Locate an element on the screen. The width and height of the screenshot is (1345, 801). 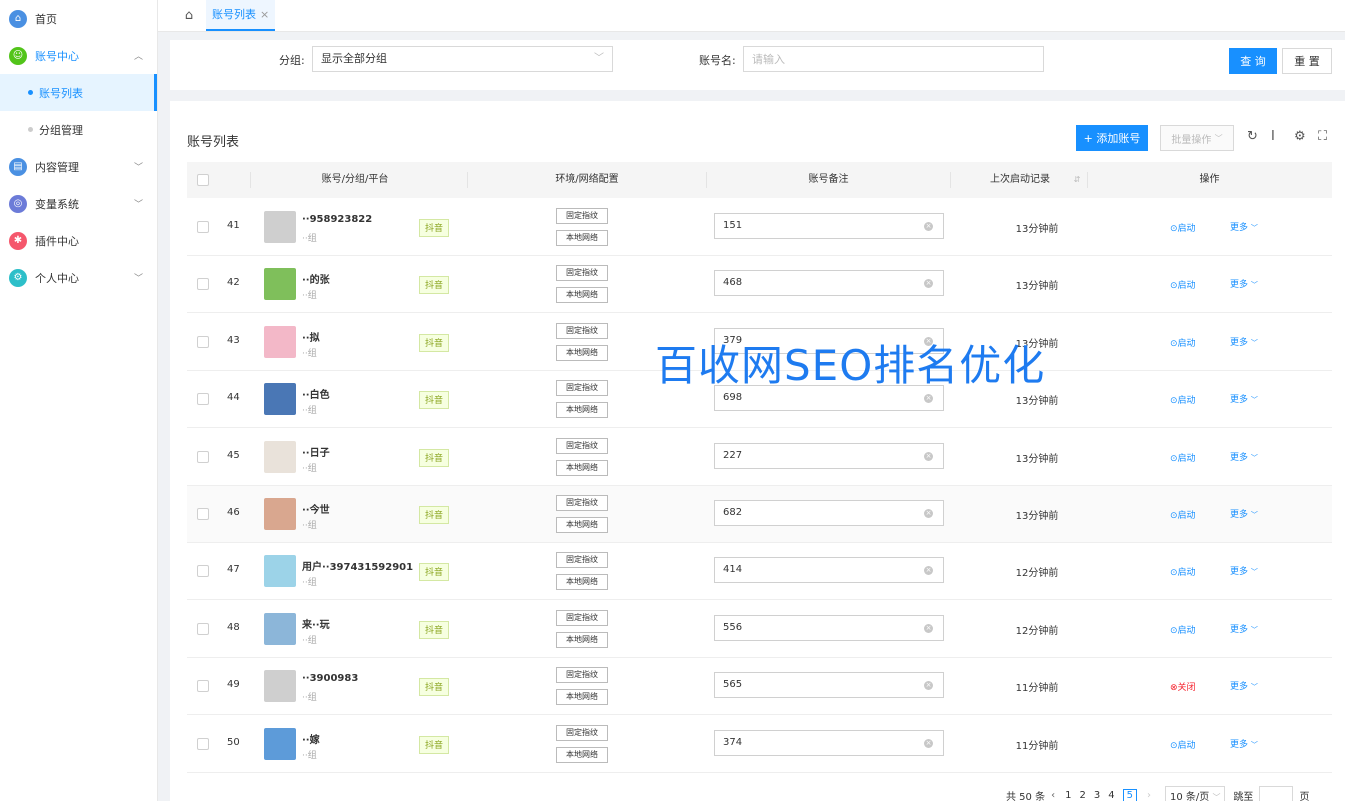
refresh-icon: ↻ is located at coordinates (1252, 136).